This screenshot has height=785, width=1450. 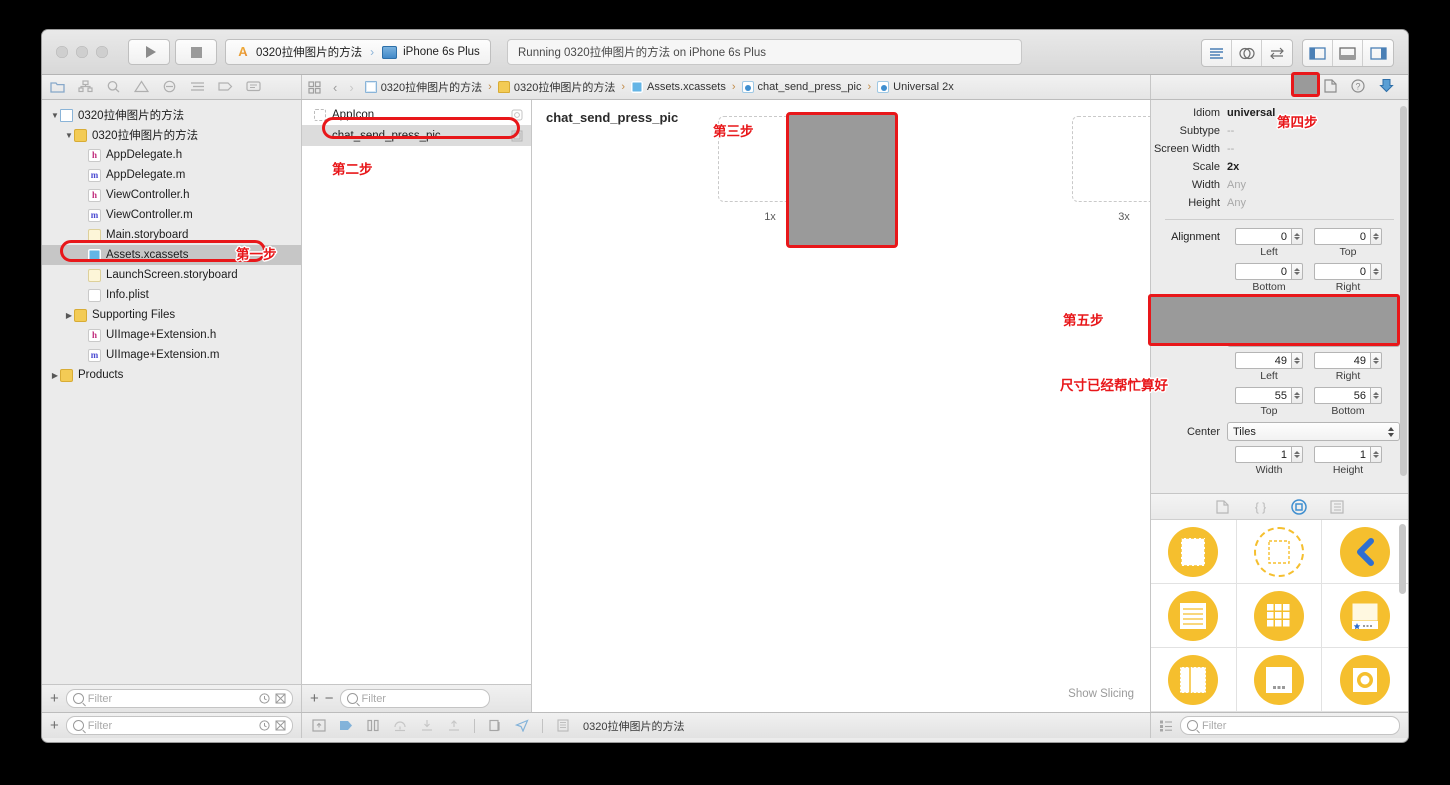 What do you see at coordinates (171, 315) in the screenshot?
I see `tree-row: ▶ Supporting Files` at bounding box center [171, 315].